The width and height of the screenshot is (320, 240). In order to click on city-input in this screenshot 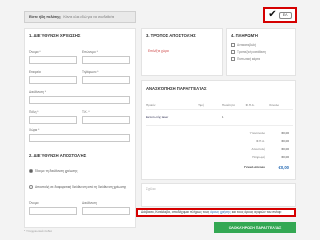, I will do `click(53, 120)`.